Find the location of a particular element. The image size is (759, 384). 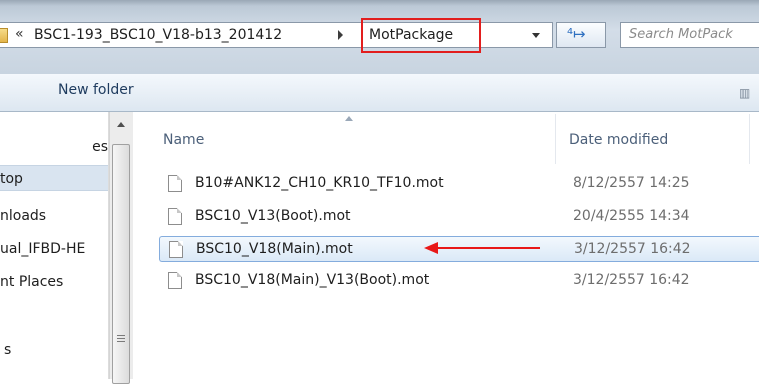

nav-item-libraries: s is located at coordinates (54, 350).